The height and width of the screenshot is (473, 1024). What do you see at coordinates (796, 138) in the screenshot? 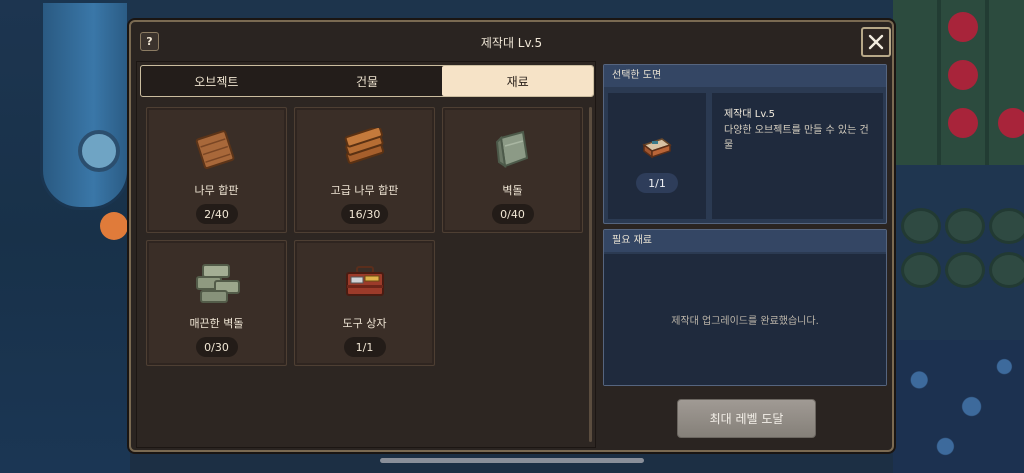
I see `blueprint-description: 다양한 오브젝트를 만들 수 있는 건물` at bounding box center [796, 138].